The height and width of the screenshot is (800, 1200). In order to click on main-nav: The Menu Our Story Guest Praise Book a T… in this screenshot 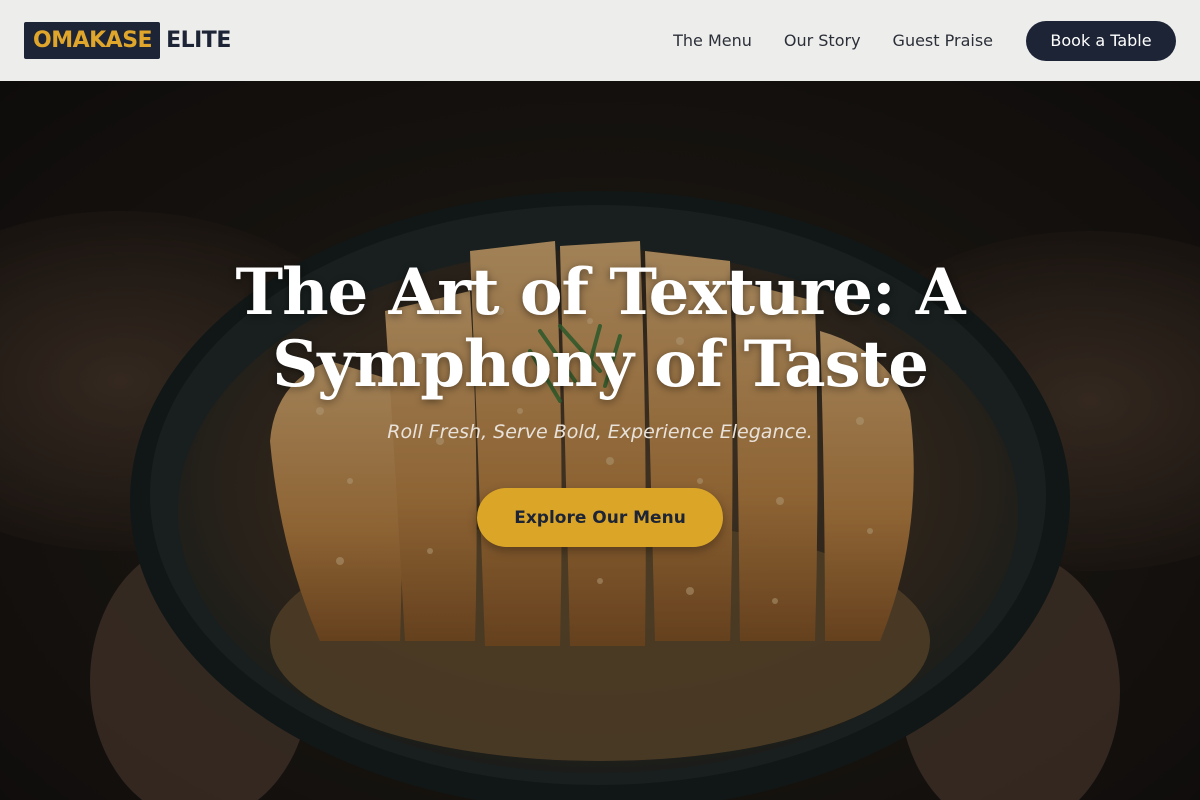, I will do `click(924, 40)`.